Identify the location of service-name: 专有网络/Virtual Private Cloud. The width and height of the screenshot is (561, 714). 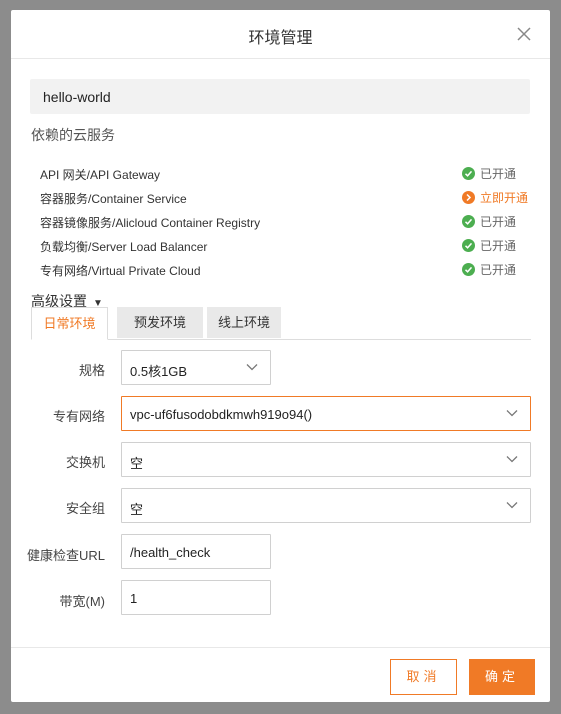
(120, 271).